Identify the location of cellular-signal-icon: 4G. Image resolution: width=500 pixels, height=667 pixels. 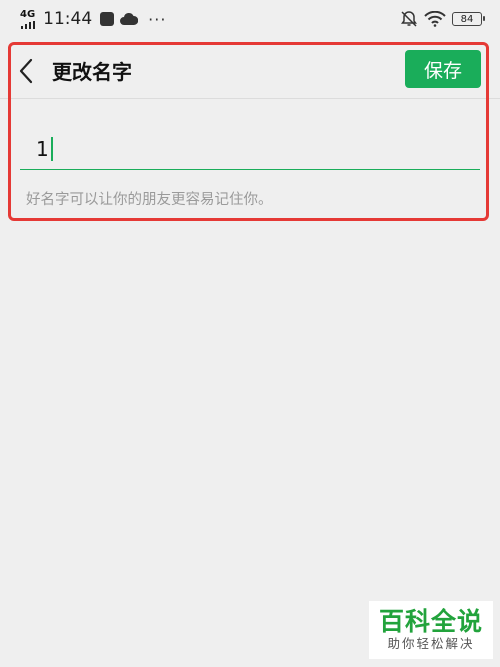
(28, 18).